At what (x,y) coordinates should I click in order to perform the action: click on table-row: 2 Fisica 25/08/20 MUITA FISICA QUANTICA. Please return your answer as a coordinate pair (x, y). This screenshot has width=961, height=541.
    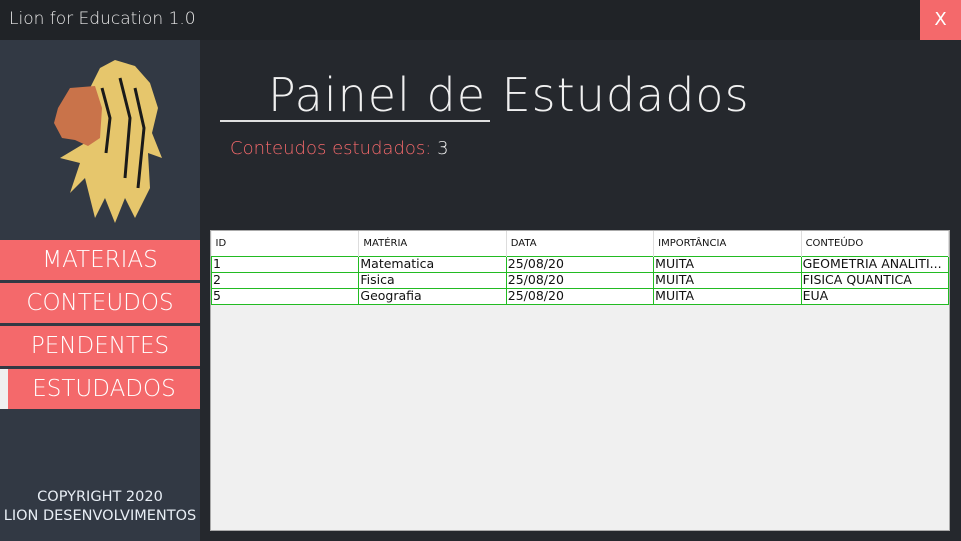
    Looking at the image, I should click on (580, 280).